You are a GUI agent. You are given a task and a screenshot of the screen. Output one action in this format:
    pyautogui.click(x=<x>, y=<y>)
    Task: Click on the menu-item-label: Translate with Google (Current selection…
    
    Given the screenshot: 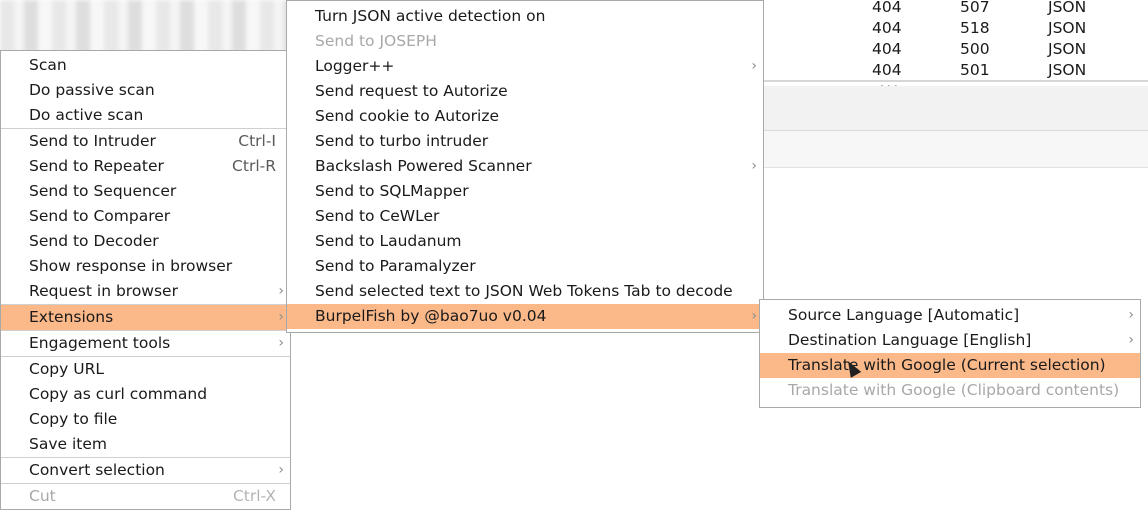 What is the action you would take?
    pyautogui.click(x=947, y=365)
    